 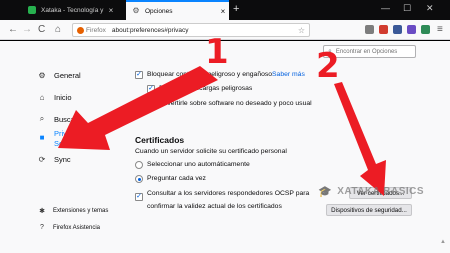 What do you see at coordinates (360, 139) in the screenshot?
I see `red-arrow-2-icon` at bounding box center [360, 139].